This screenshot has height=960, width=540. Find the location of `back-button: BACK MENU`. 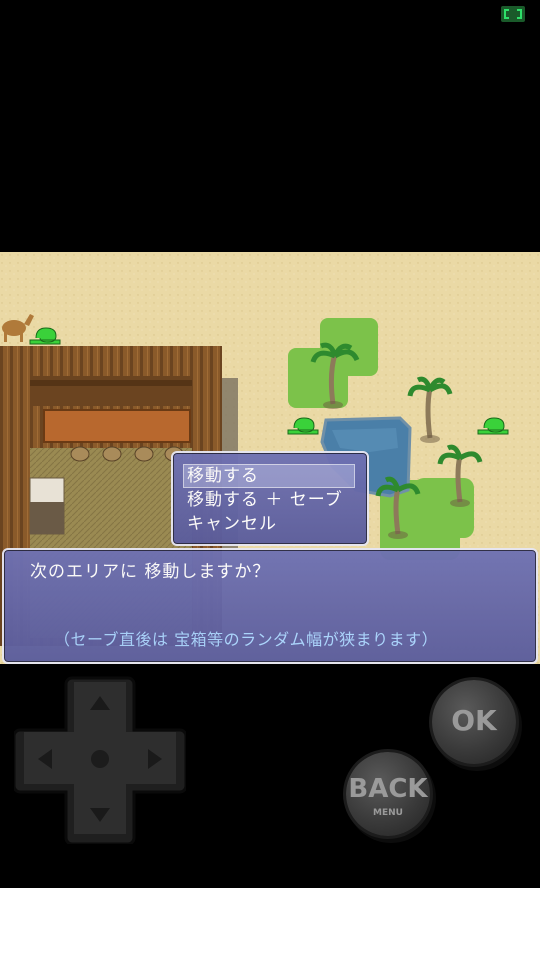

back-button: BACK MENU is located at coordinates (388, 794).